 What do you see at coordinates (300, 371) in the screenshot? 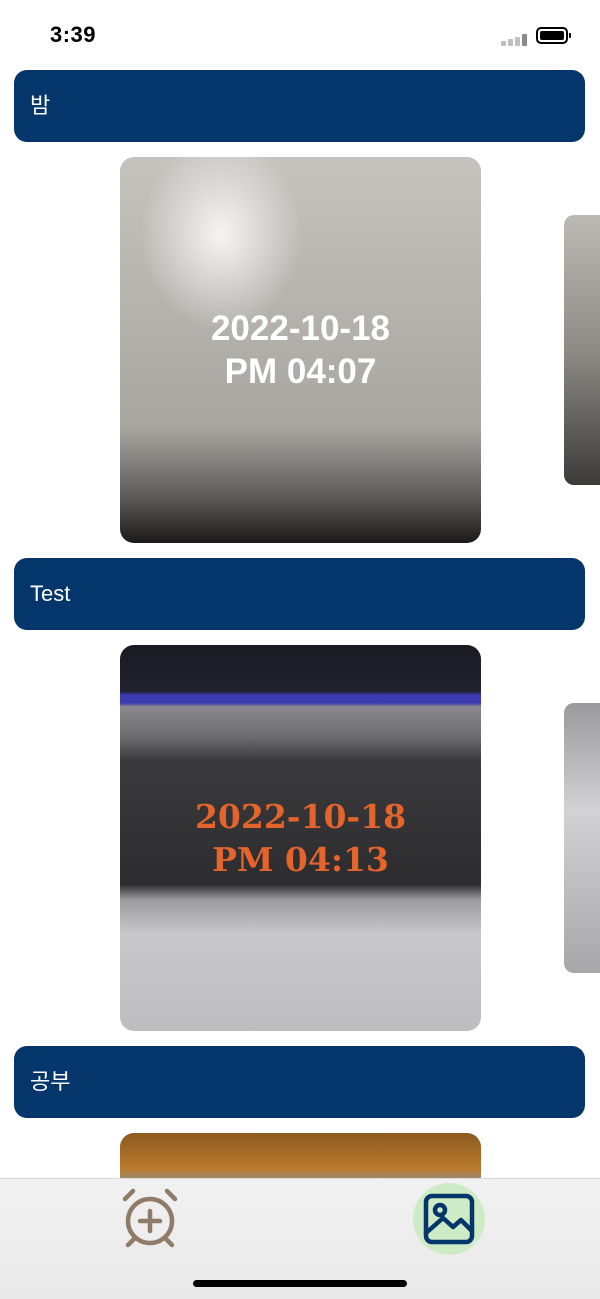
I see `photo-time: PM 04:07` at bounding box center [300, 371].